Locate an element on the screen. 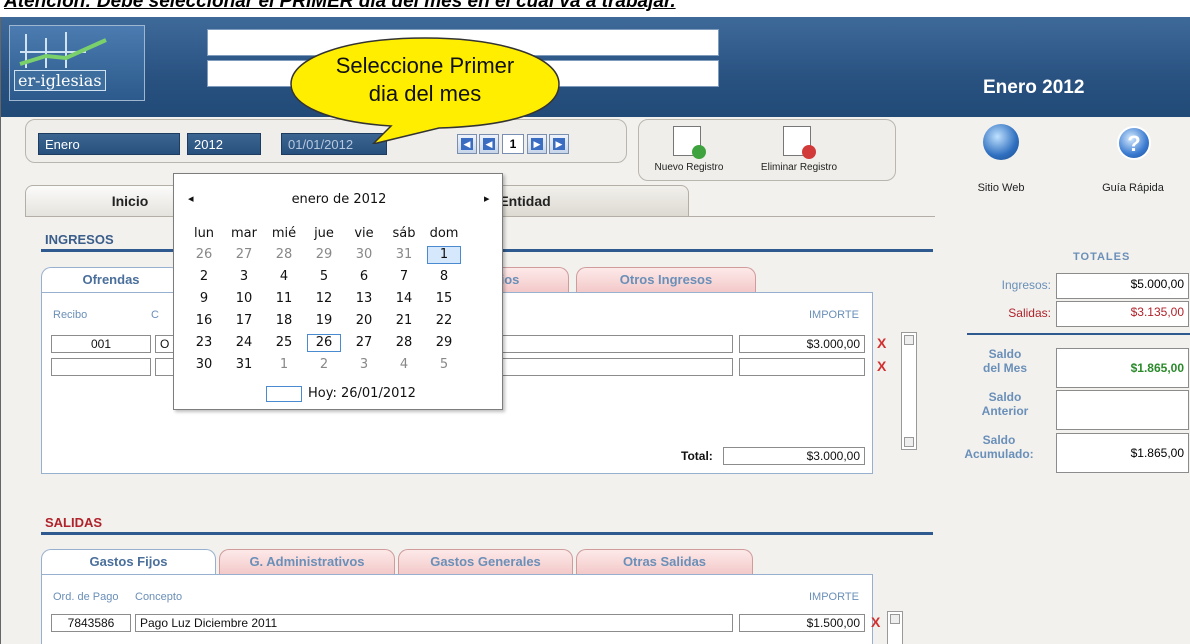 This screenshot has width=1190, height=644. salidas-divider is located at coordinates (487, 533).